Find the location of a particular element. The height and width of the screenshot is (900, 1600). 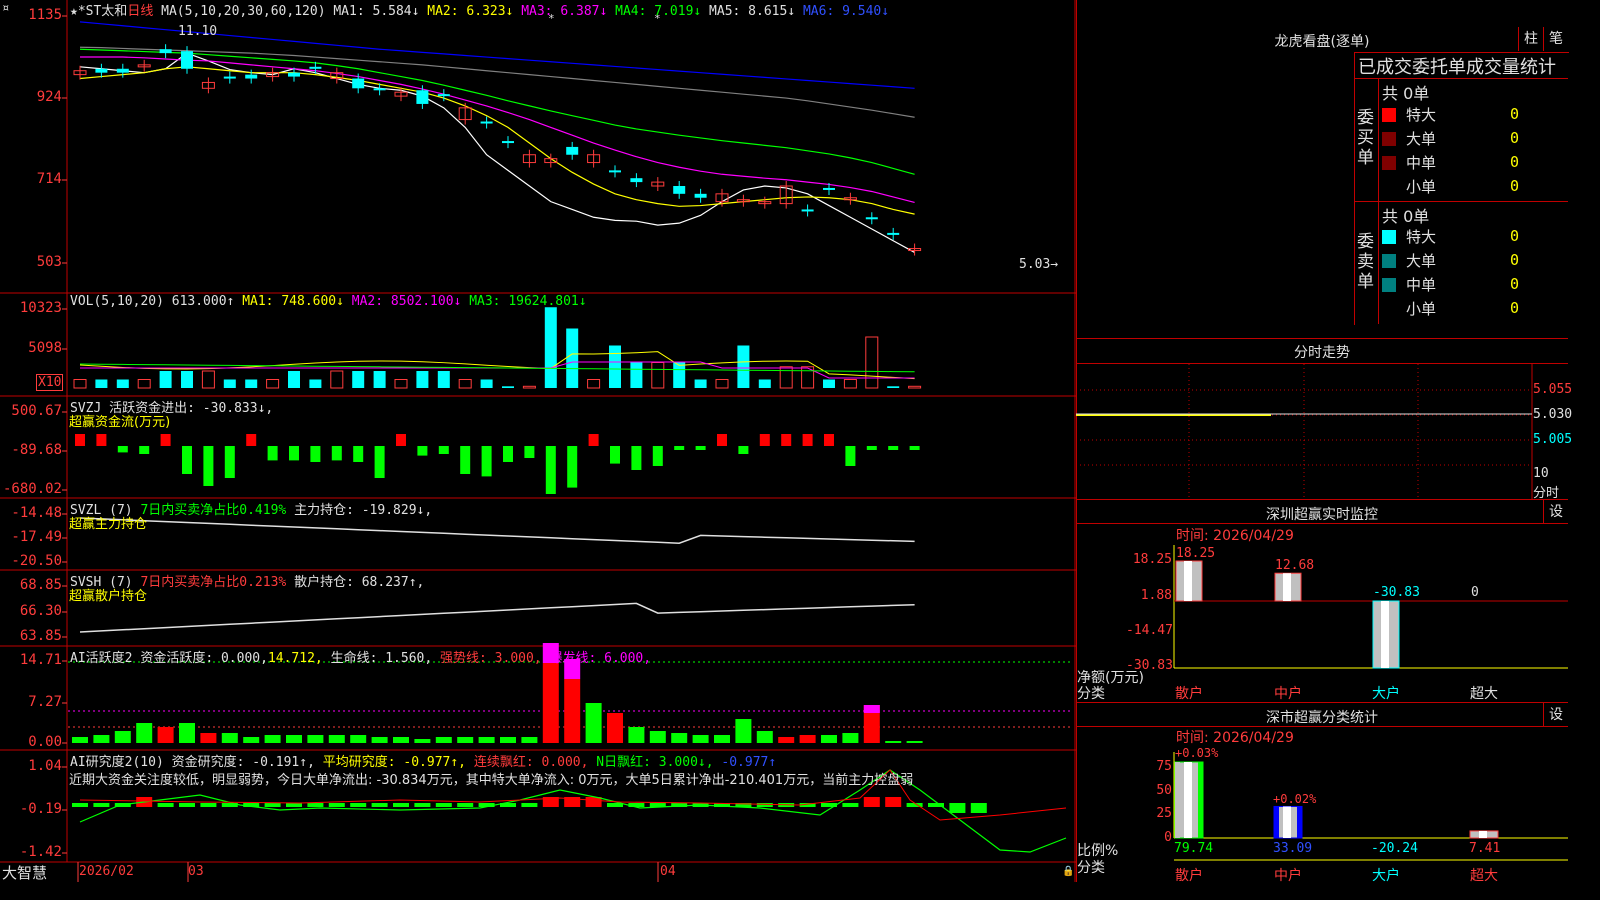

sz-monitor-value-label: -30.83 is located at coordinates (1396, 592).